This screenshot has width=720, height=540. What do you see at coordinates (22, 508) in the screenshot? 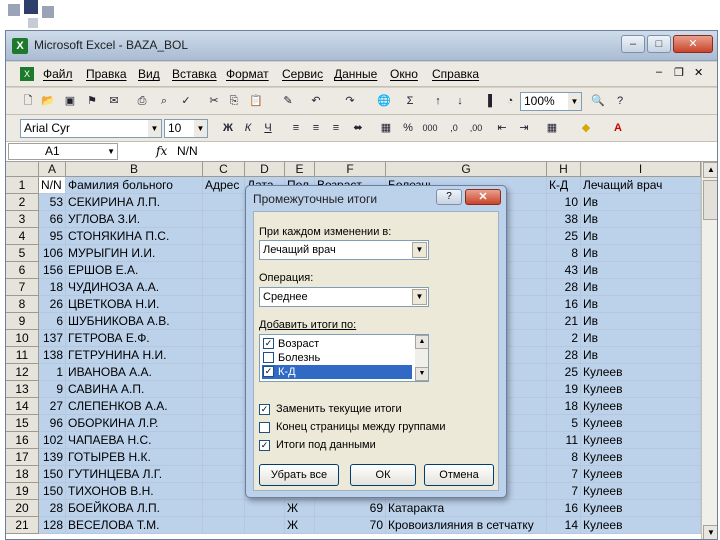
I see `row-header: 20` at bounding box center [22, 508].